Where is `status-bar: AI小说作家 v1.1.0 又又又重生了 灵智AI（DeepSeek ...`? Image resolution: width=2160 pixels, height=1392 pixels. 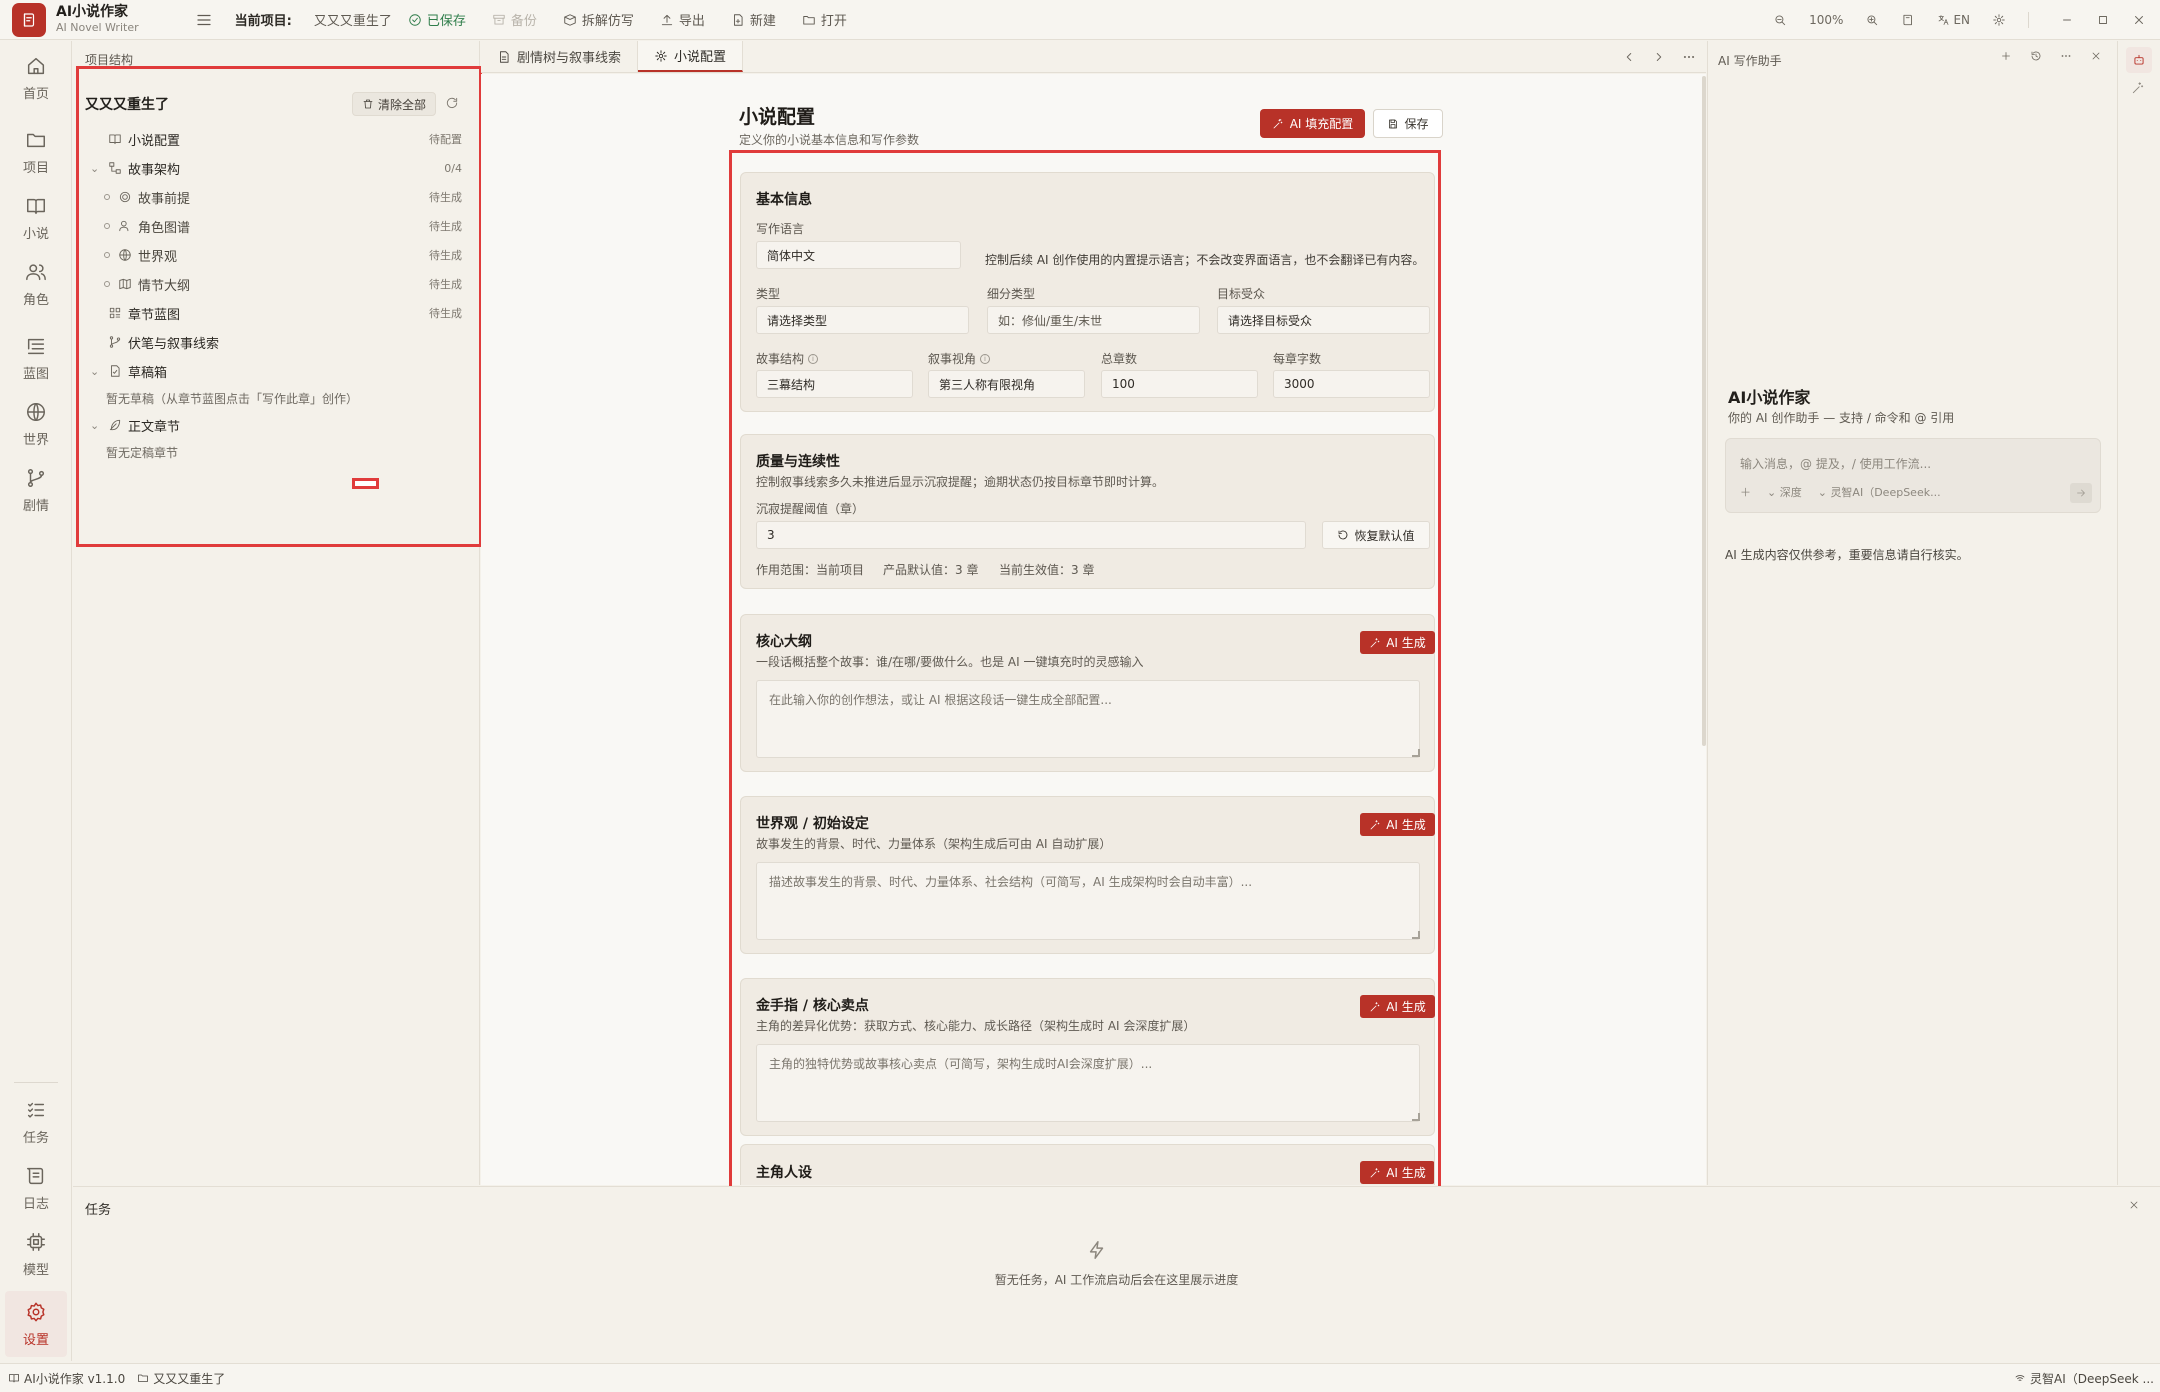
status-bar: AI小说作家 v1.1.0 又又又重生了 灵智AI（DeepSeek ... is located at coordinates (1080, 1377).